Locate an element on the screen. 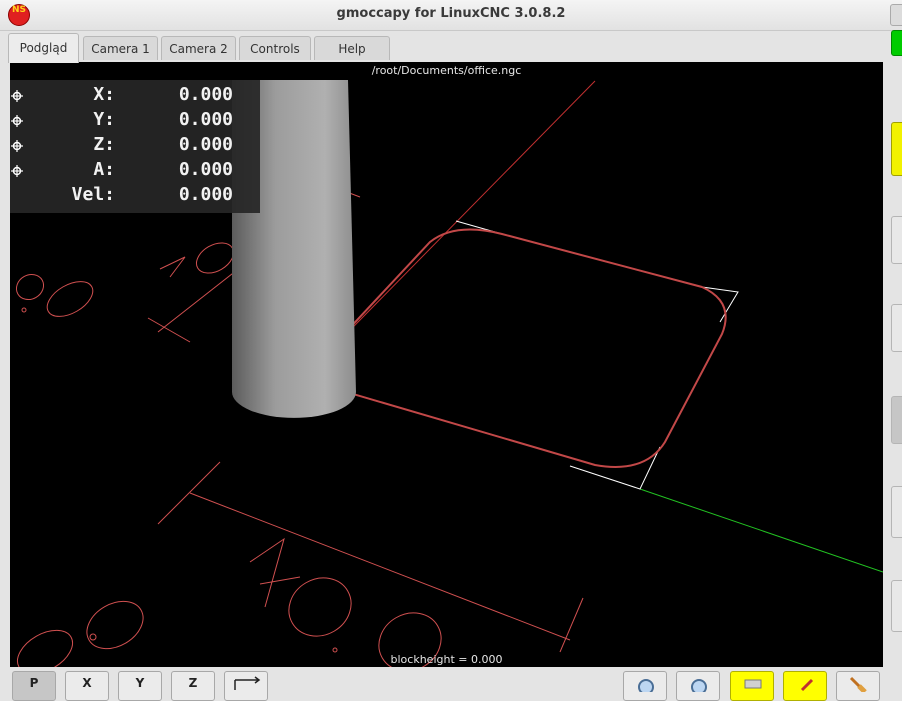 This screenshot has width=902, height=701. extent-bottom is located at coordinates (615, 468).